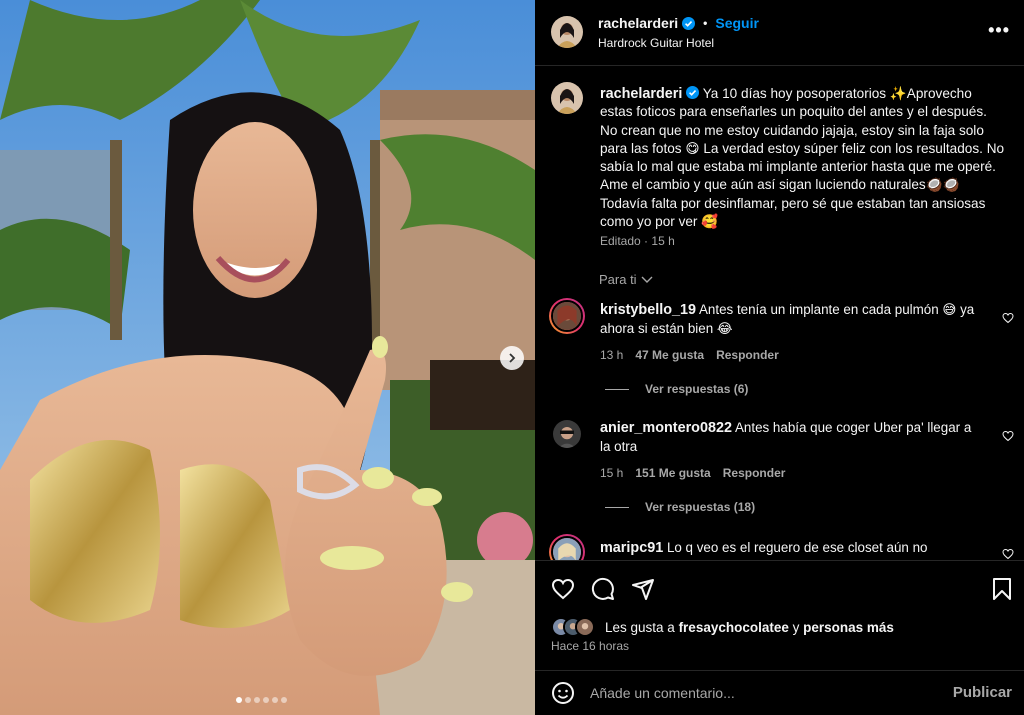  What do you see at coordinates (700, 507) in the screenshot?
I see `view-replies-label: Ver respuestas (18)` at bounding box center [700, 507].